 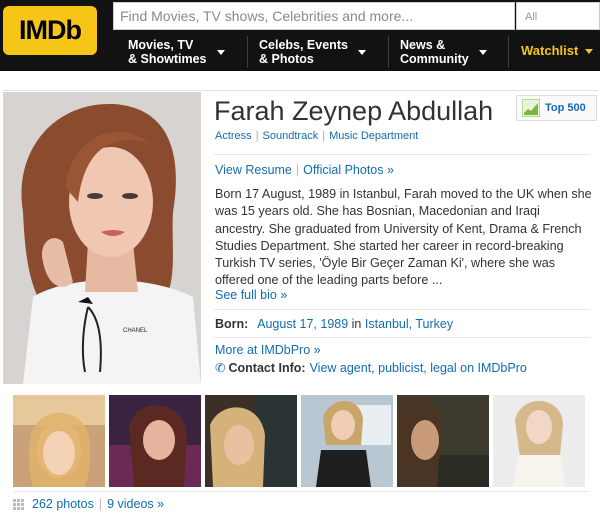 I want to click on born-label: Born:, so click(x=232, y=324).